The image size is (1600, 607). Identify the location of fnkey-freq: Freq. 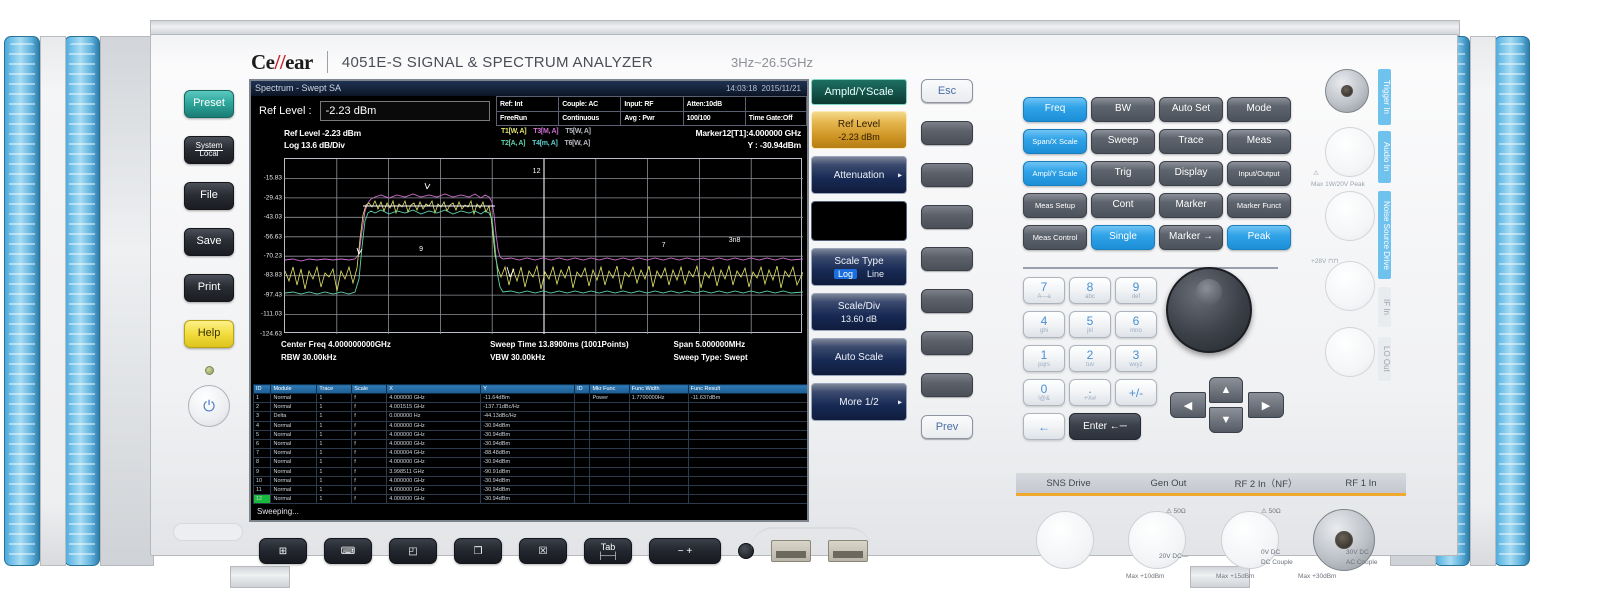
(1055, 109).